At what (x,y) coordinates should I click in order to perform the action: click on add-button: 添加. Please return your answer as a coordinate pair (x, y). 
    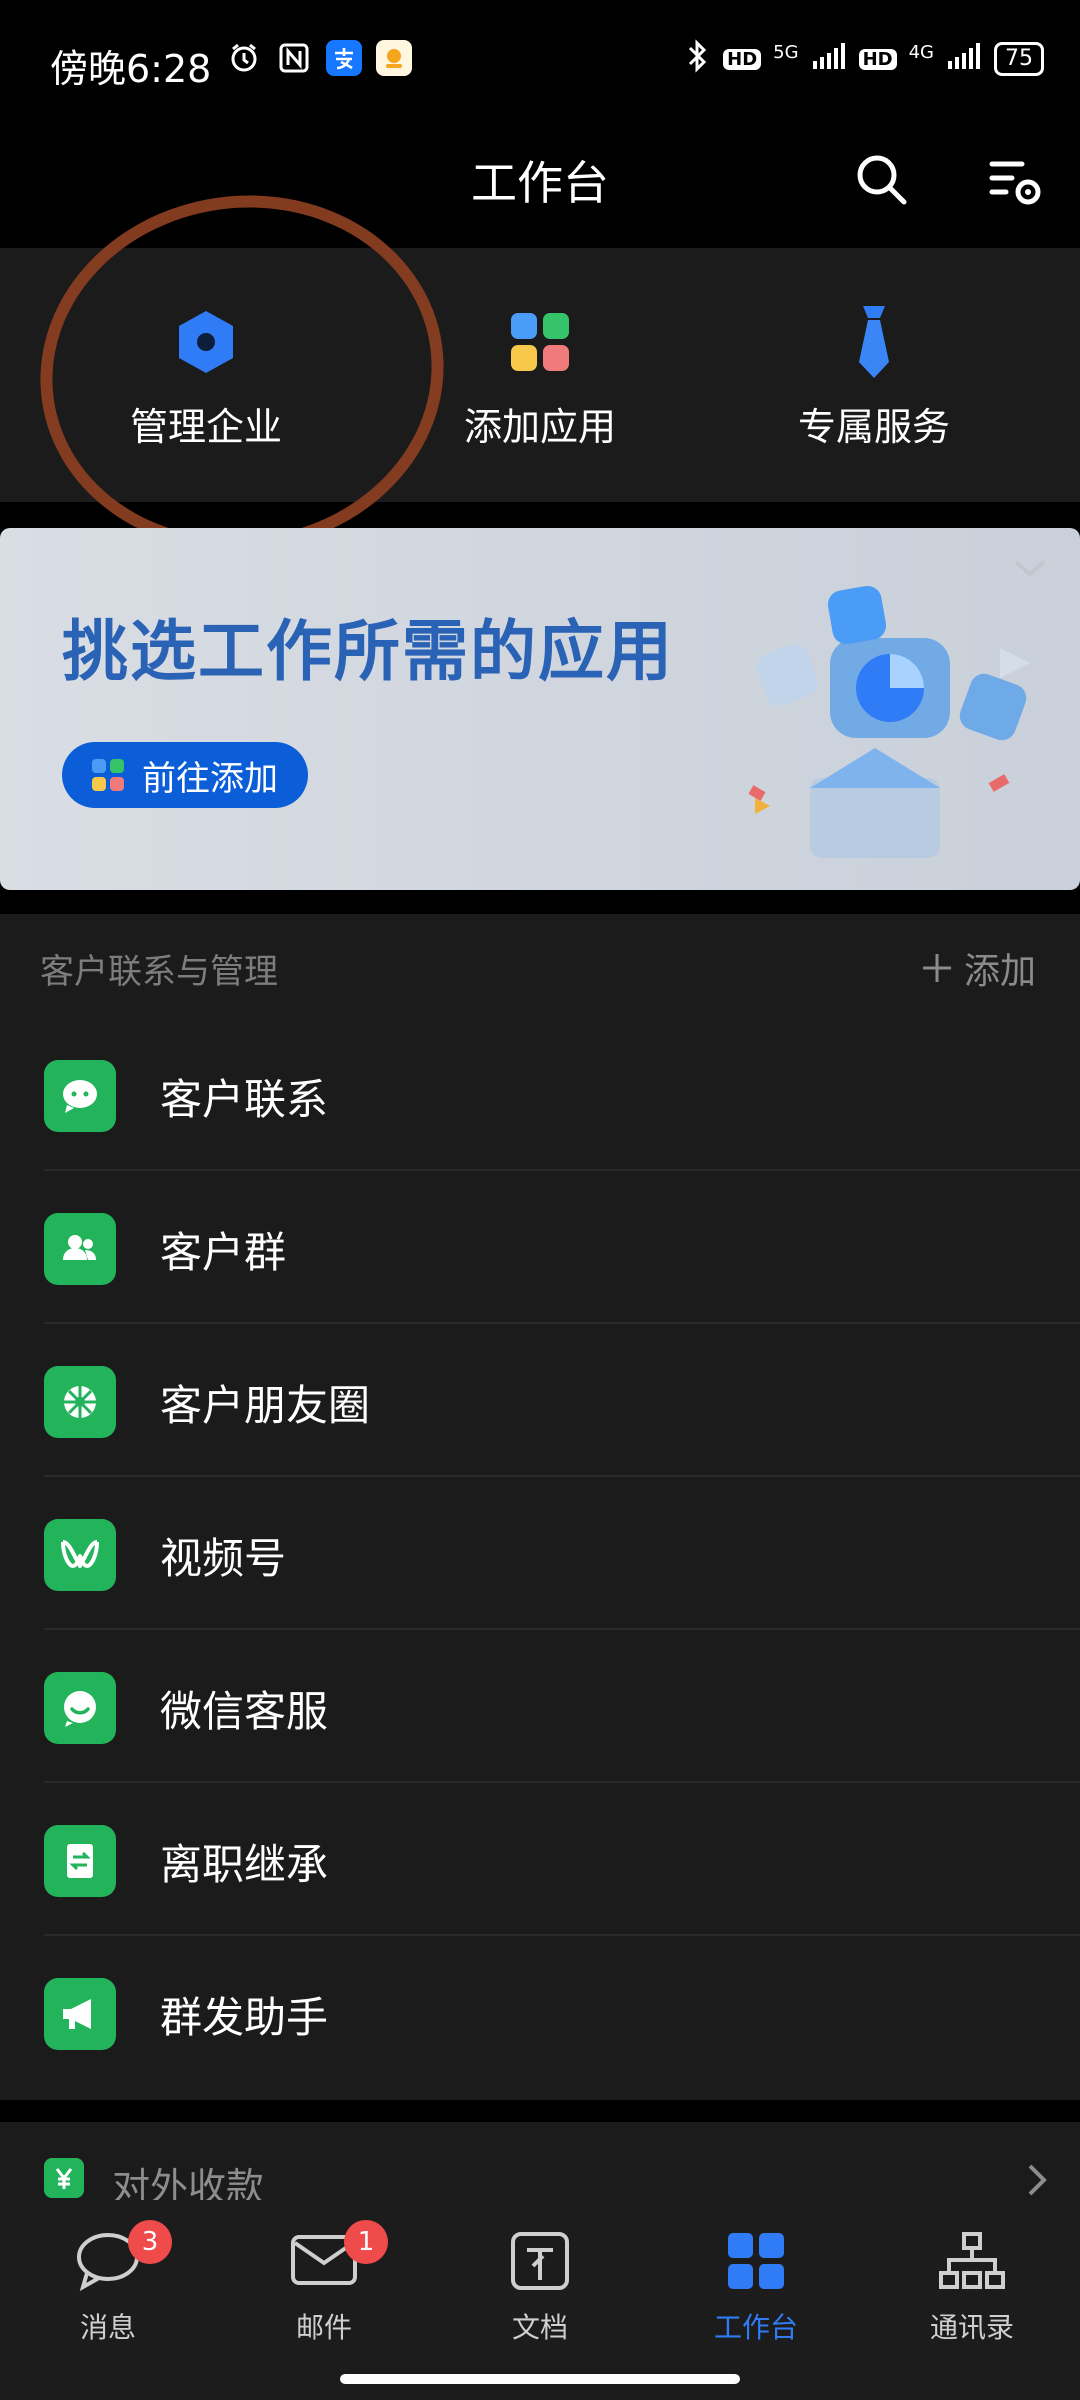
    Looking at the image, I should click on (978, 968).